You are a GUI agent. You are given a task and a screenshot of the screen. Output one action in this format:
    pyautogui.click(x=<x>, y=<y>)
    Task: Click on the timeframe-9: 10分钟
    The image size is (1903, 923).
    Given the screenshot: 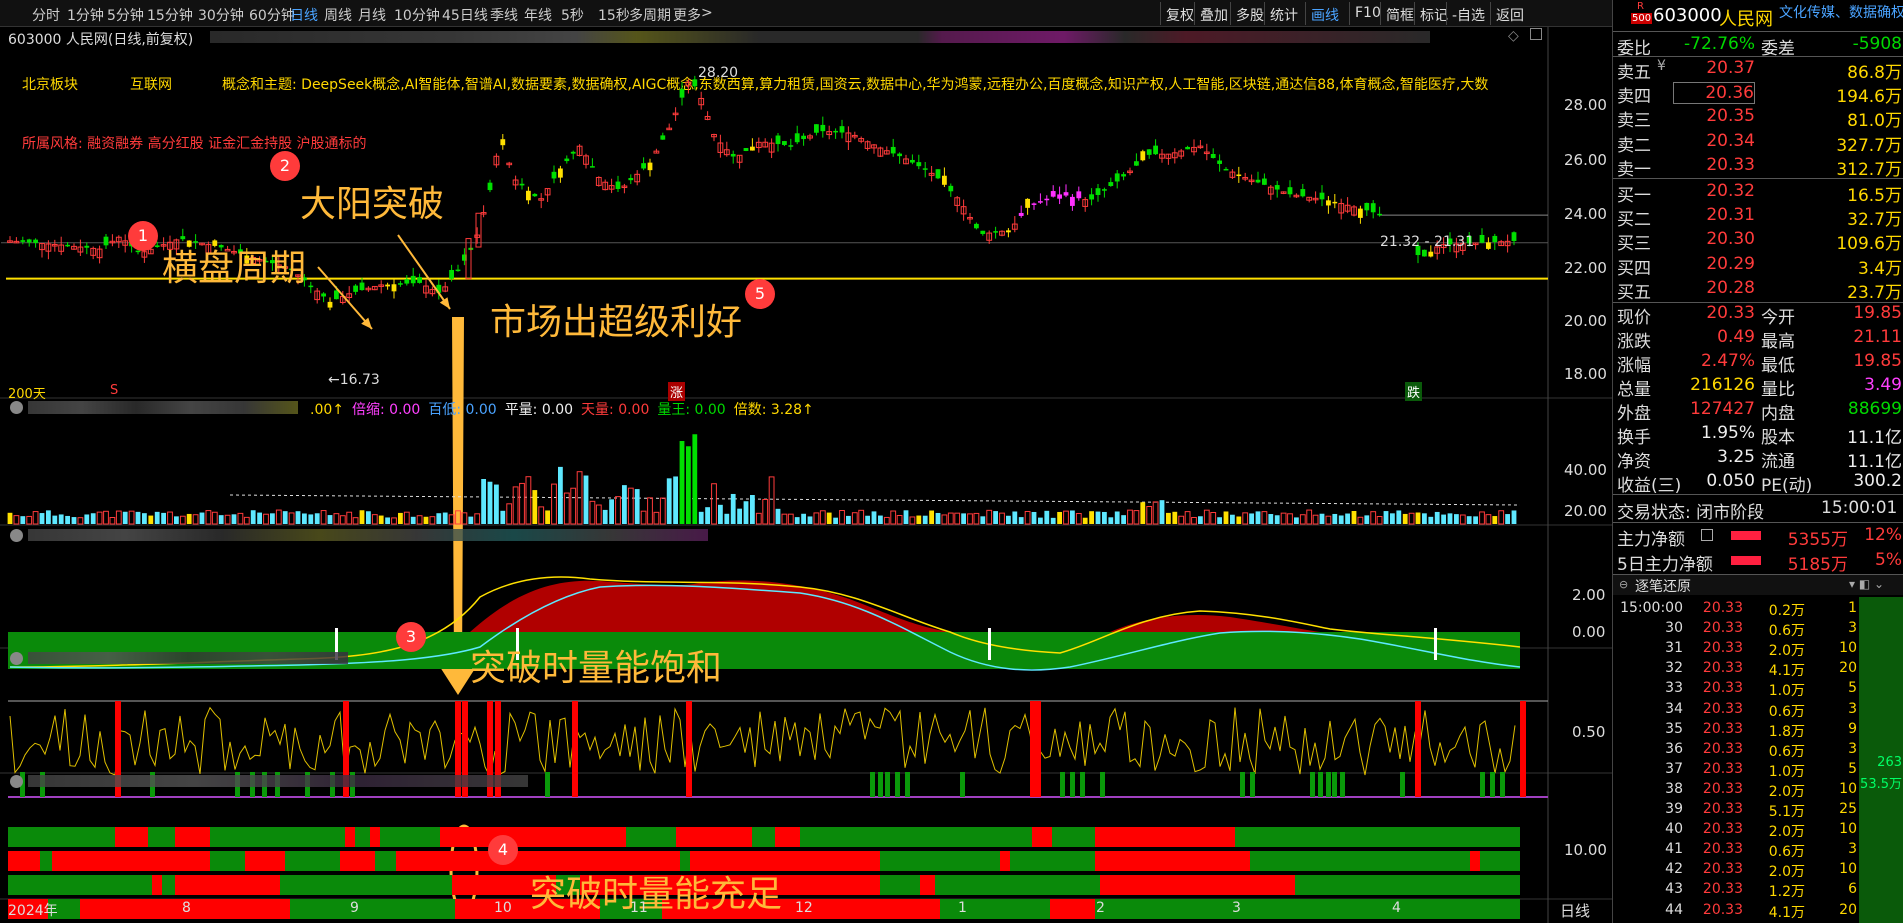 What is the action you would take?
    pyautogui.click(x=417, y=15)
    